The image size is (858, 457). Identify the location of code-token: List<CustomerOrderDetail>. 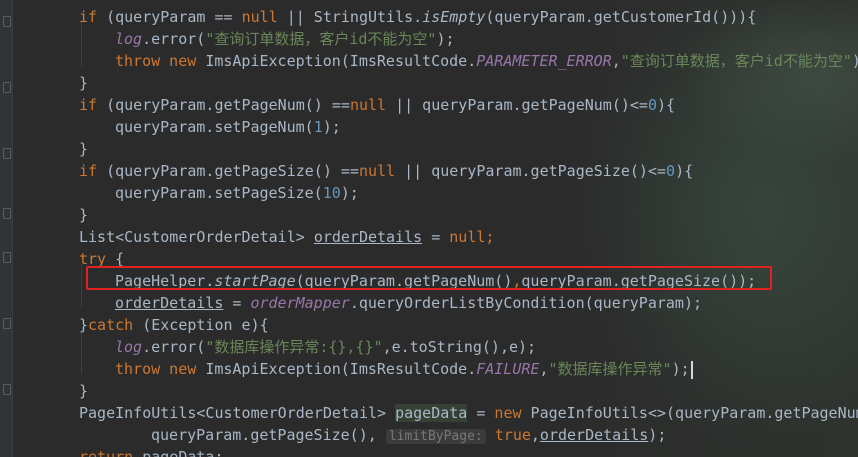
(196, 237).